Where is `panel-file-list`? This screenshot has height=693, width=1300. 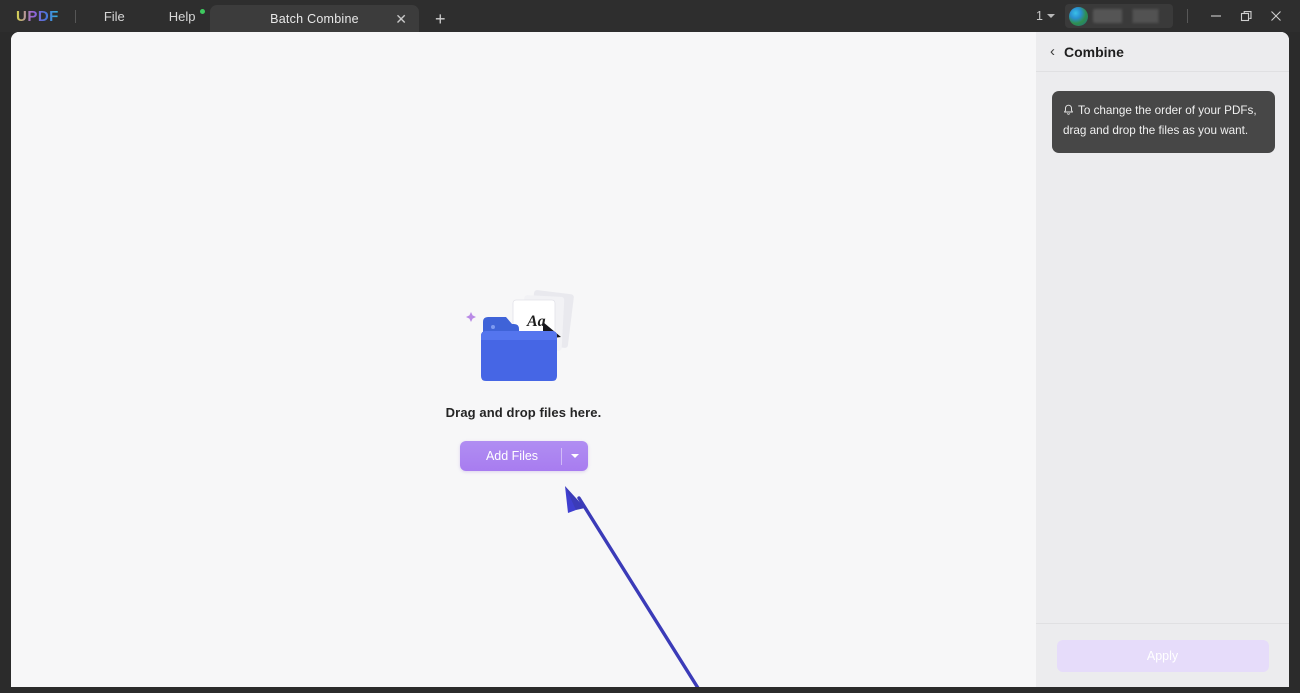
panel-file-list is located at coordinates (1162, 388).